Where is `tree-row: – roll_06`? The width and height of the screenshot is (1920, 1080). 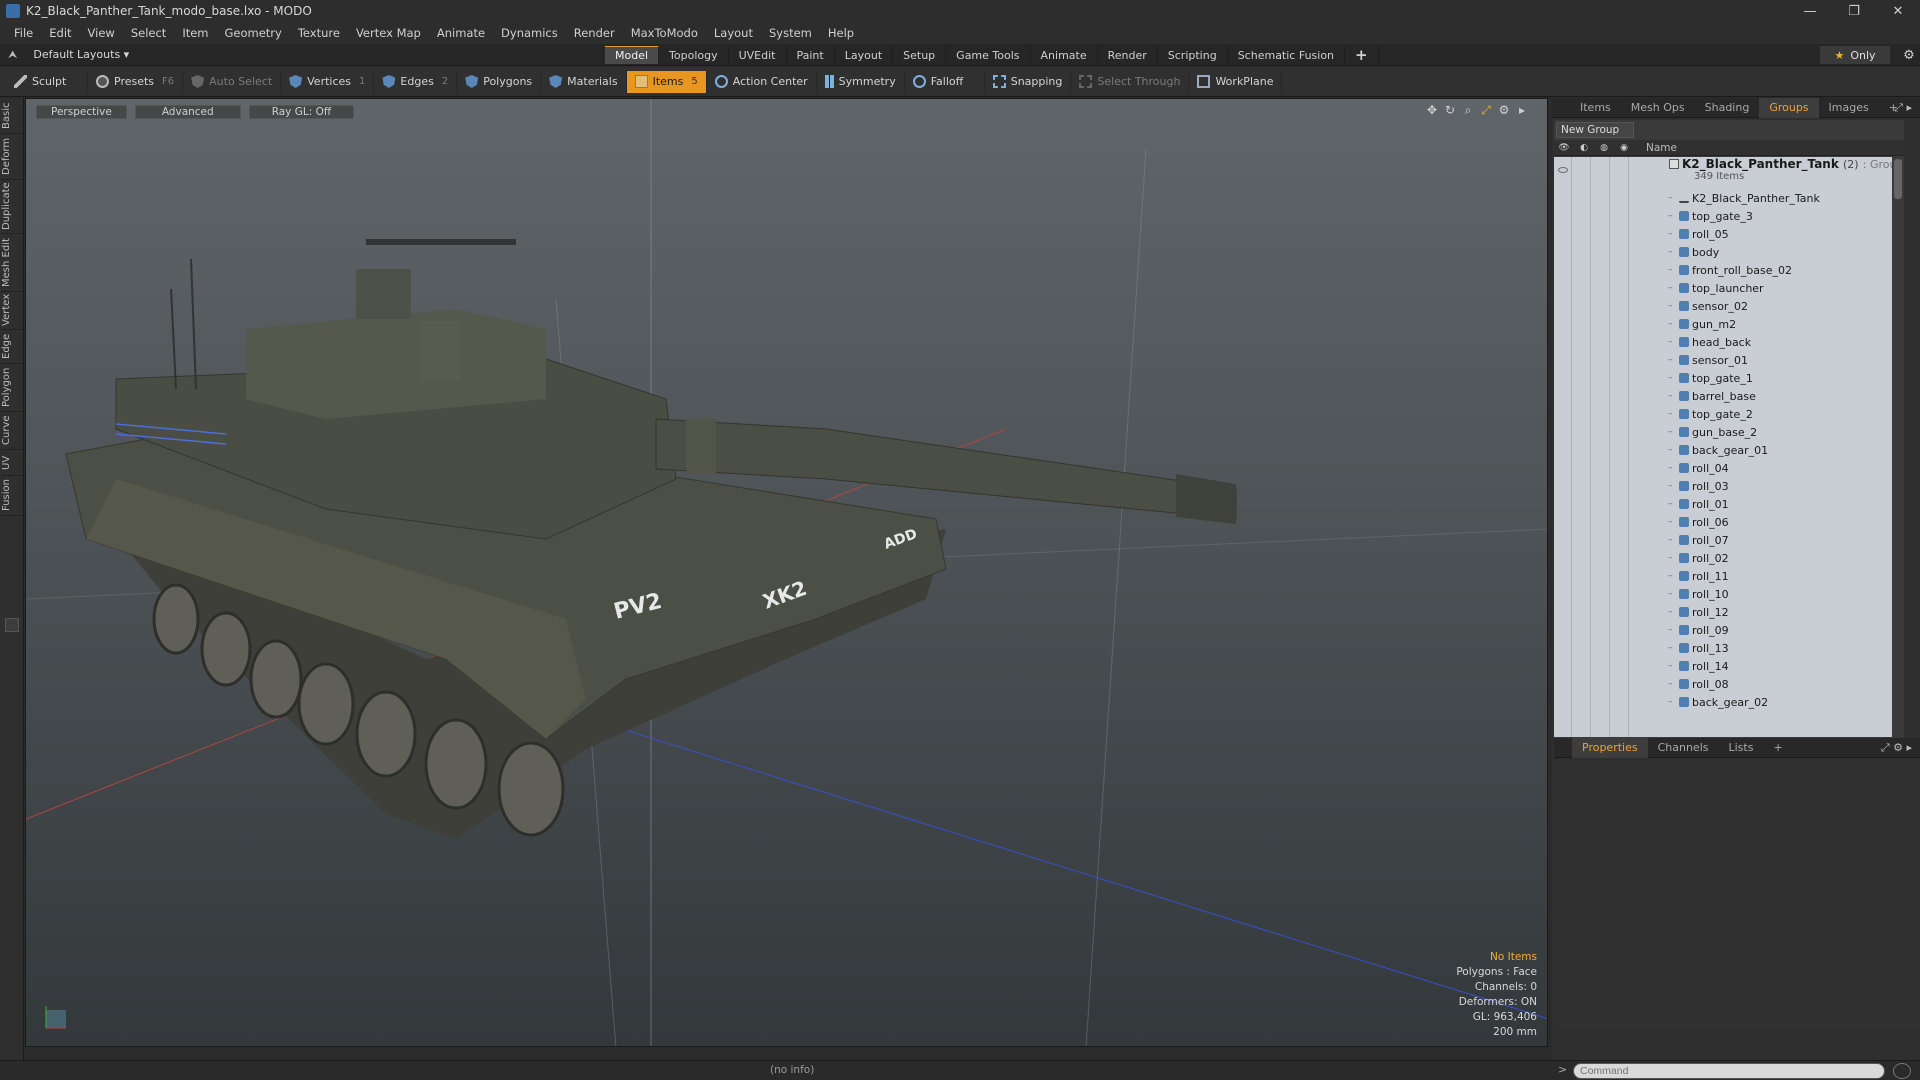
tree-row: – roll_06 is located at coordinates (1729, 522).